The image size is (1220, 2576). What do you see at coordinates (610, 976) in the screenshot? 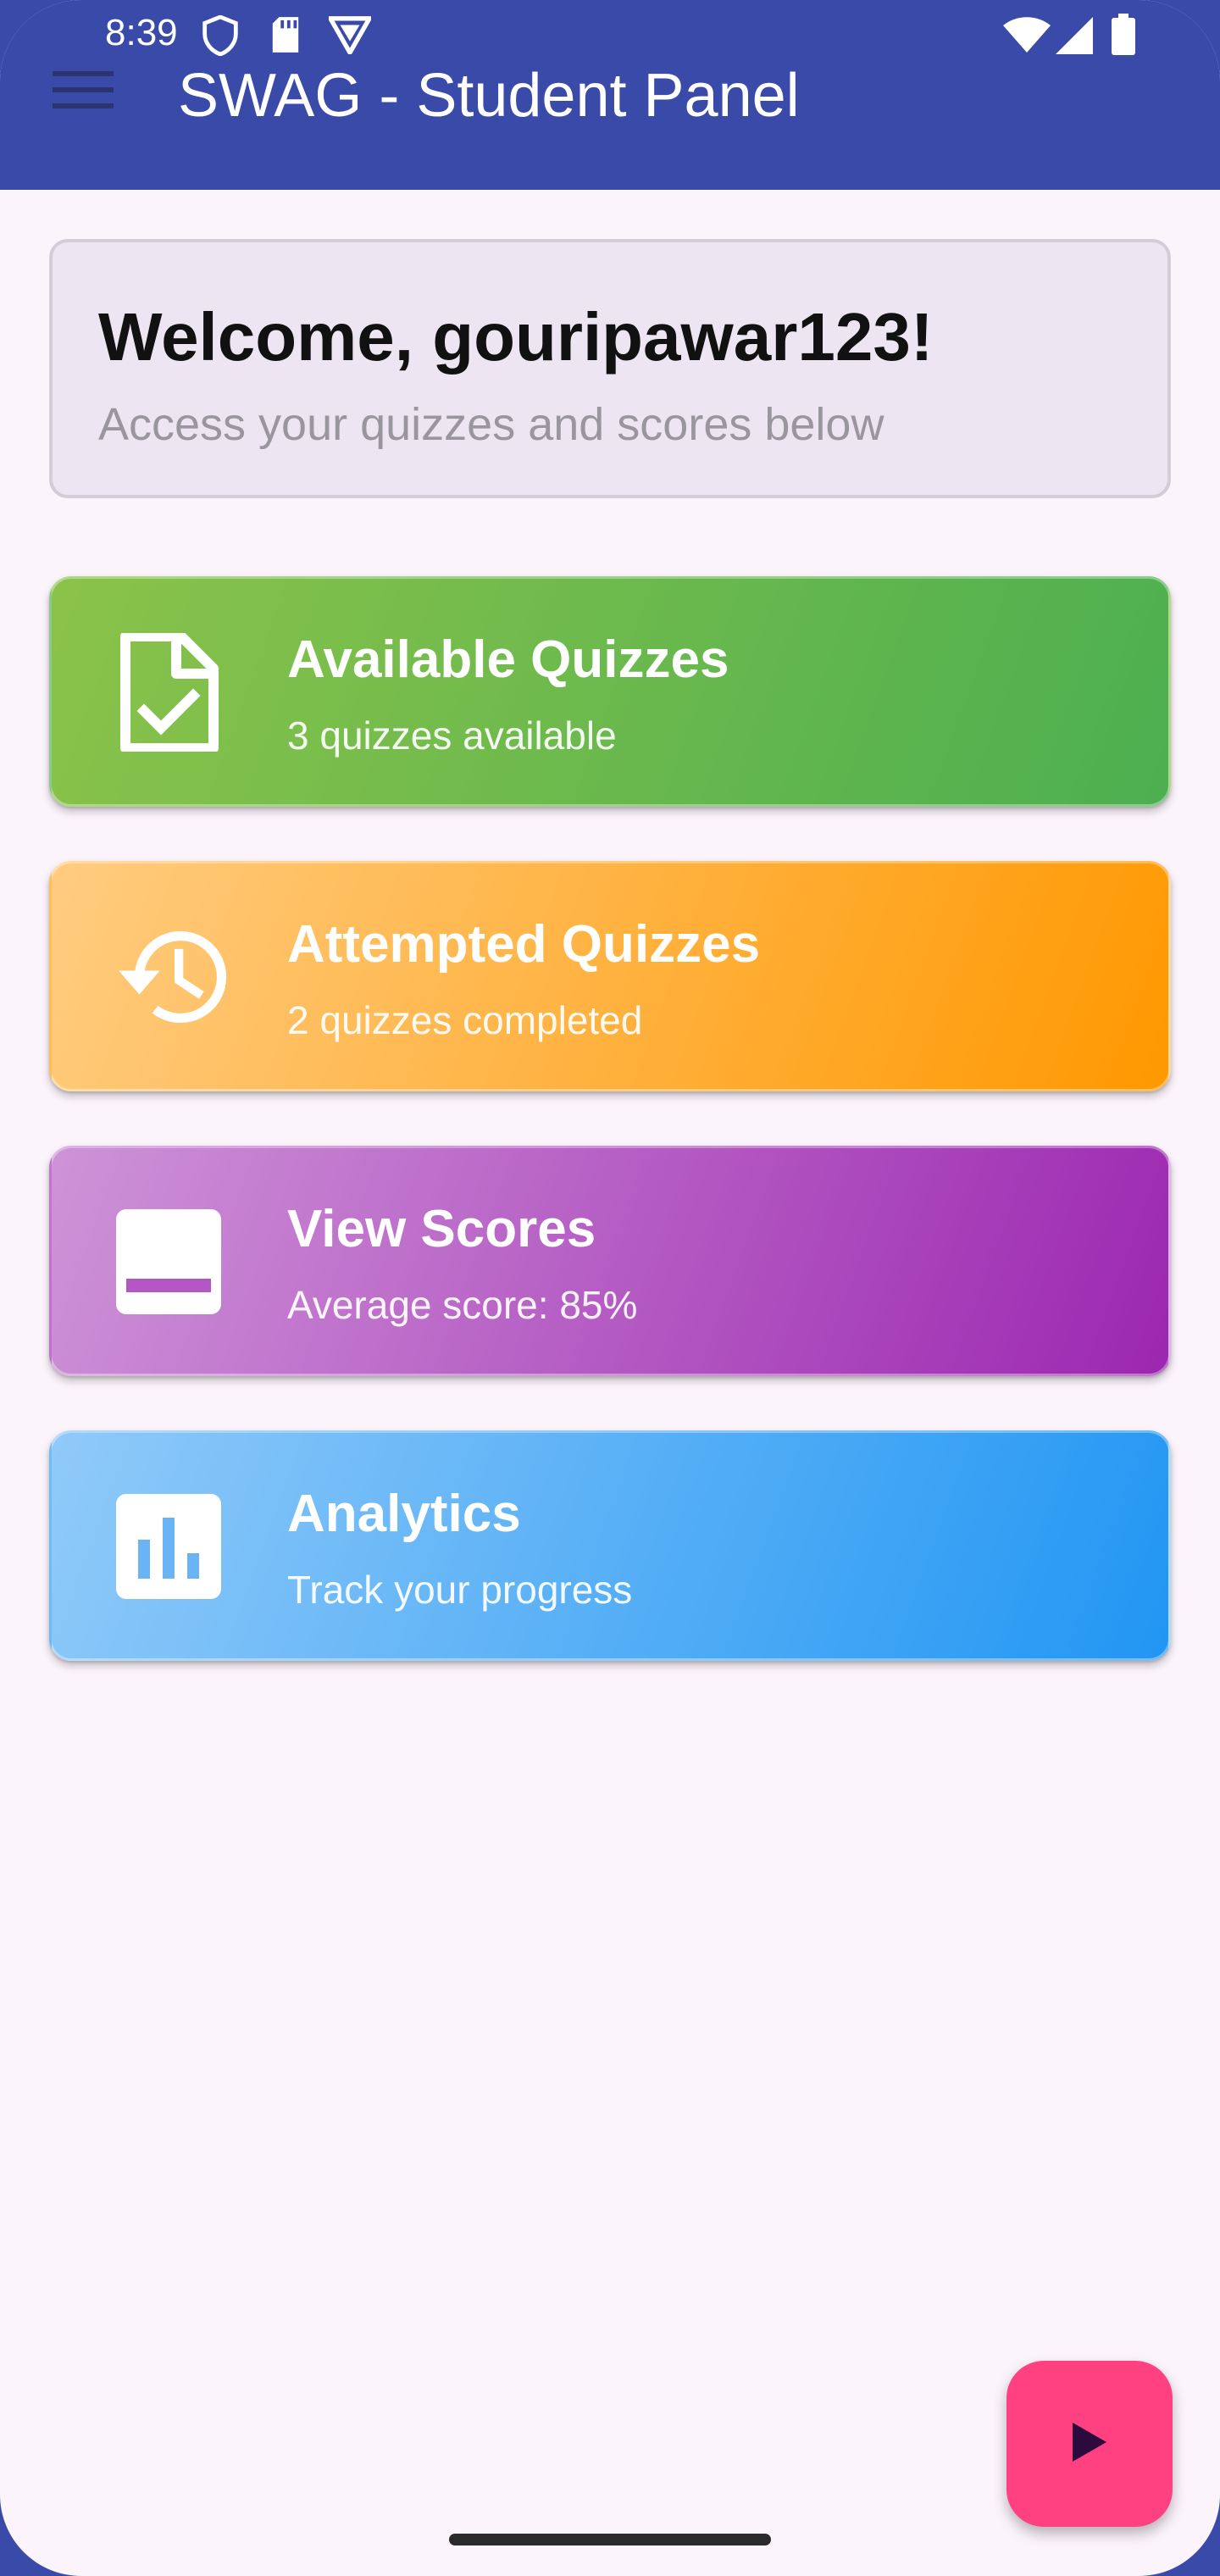
I see `attempted-quizzes-card: Attempted Quizzes 2 quizzes completed` at bounding box center [610, 976].